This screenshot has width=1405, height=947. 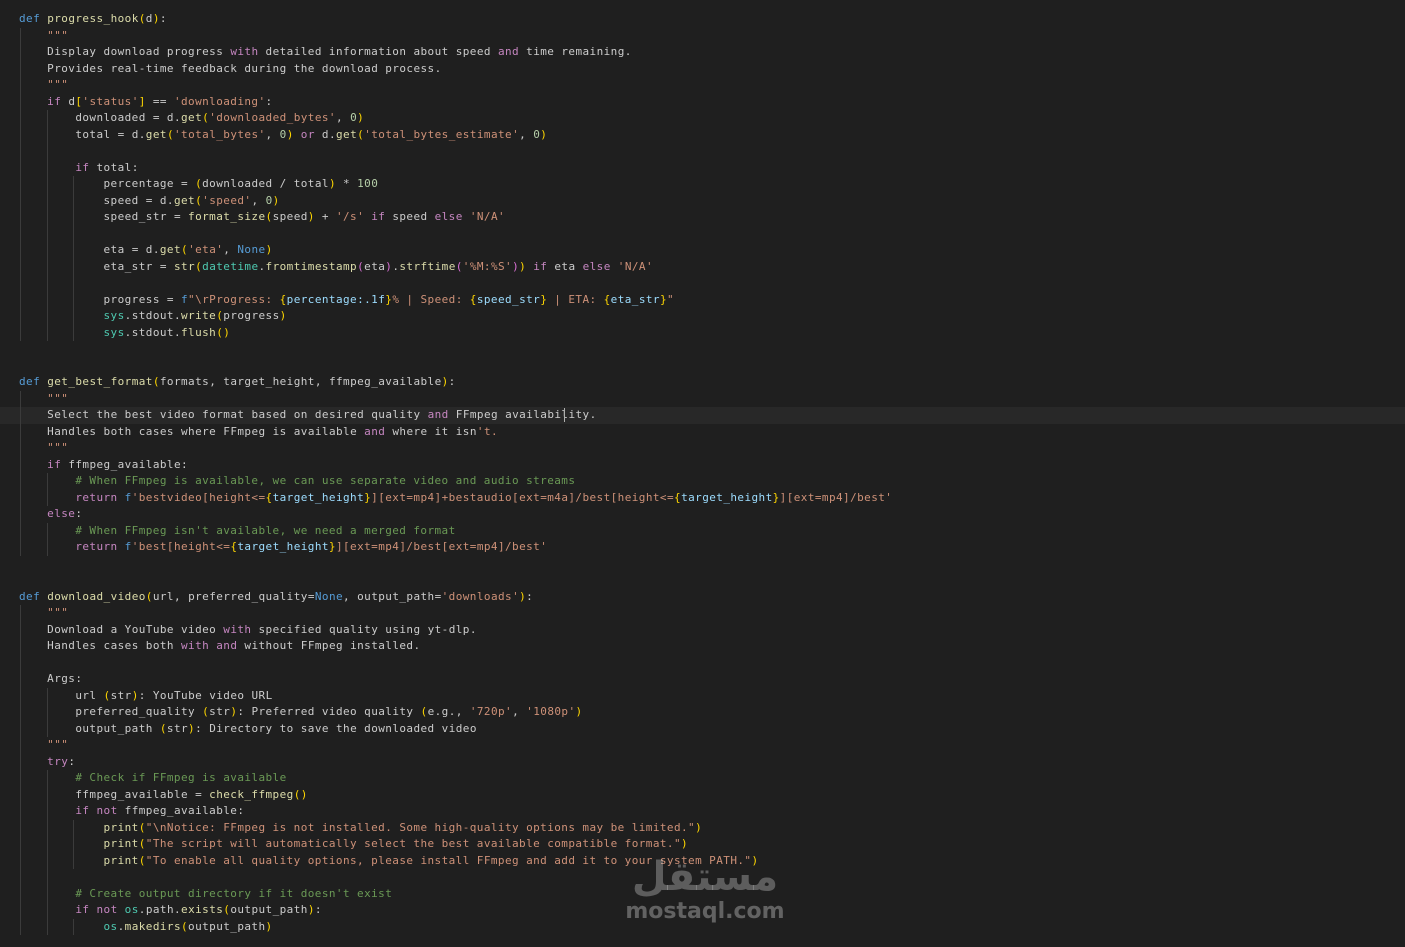 I want to click on code-line-text: def progress_hook(d):, so click(x=93, y=18).